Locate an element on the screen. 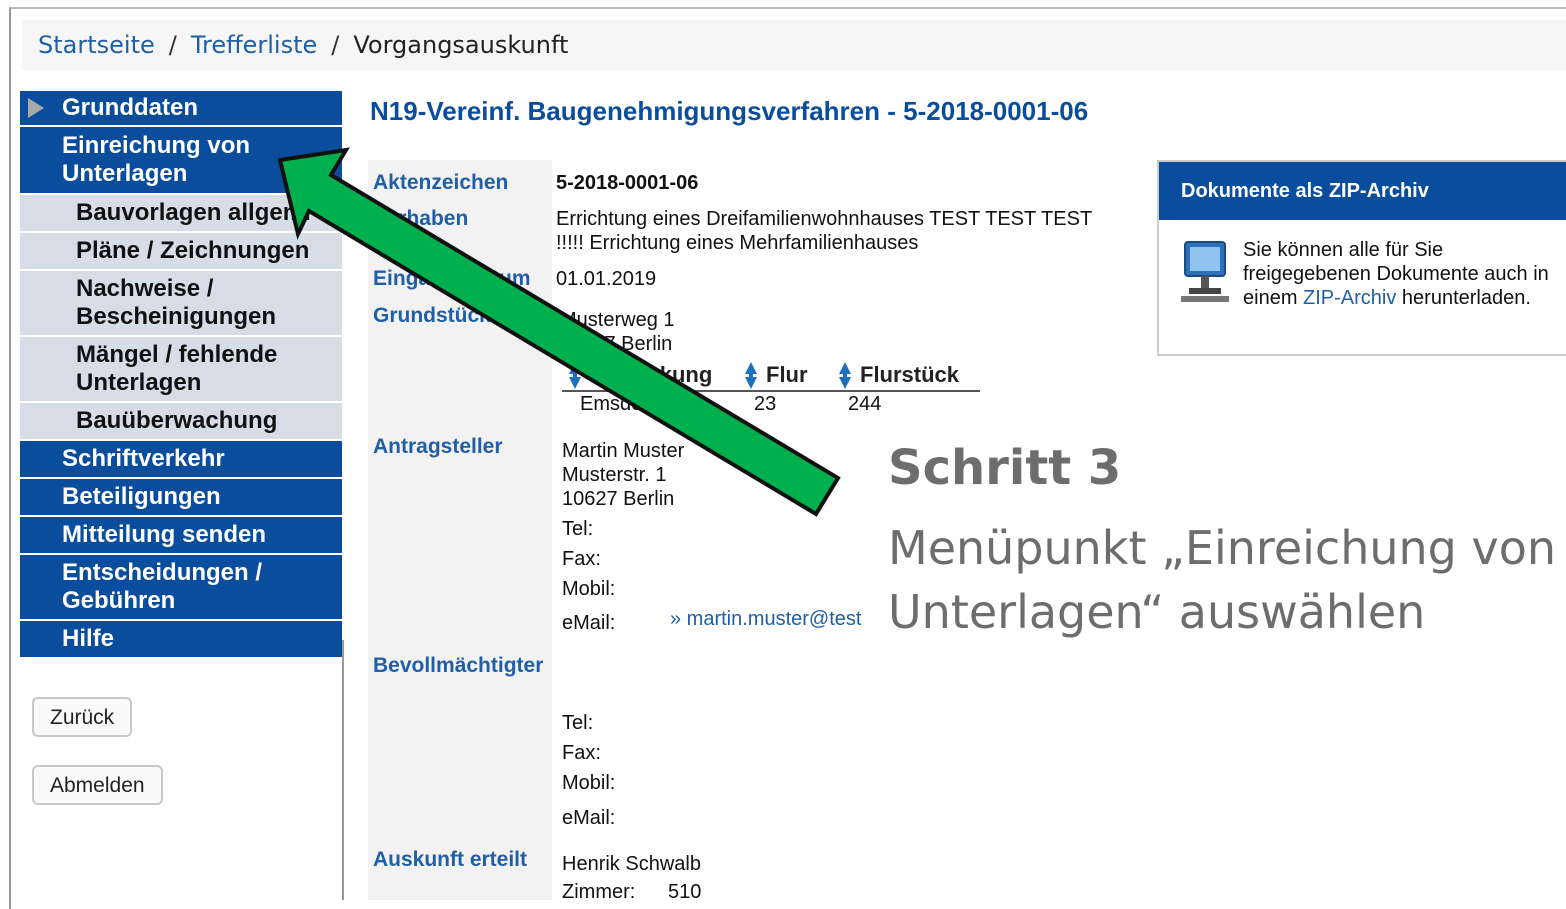 The width and height of the screenshot is (1566, 909). step-description-line1: Menüpunkt „Einreichung von is located at coordinates (1222, 548).